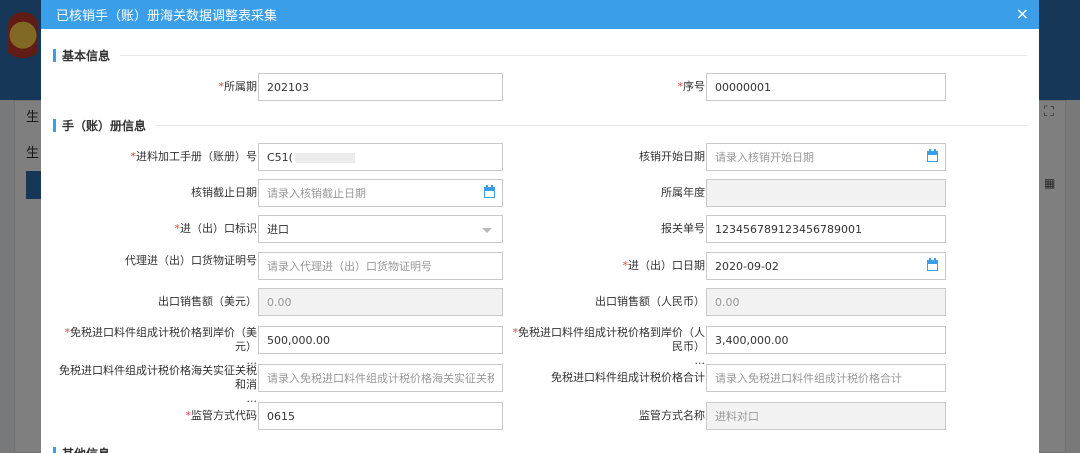  Describe the element at coordinates (216, 228) in the screenshot. I see `io-flag-label: *进（出）口标识` at that location.